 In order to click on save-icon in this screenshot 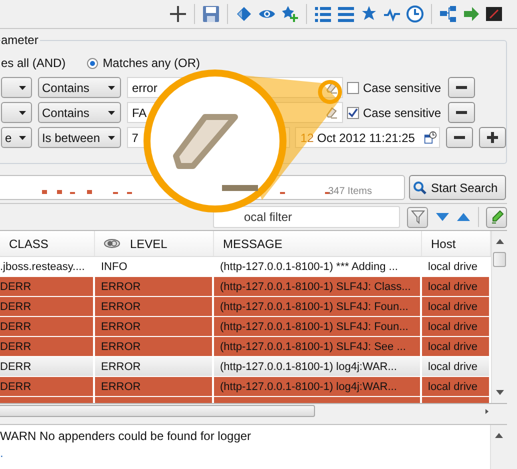, I will do `click(211, 14)`.